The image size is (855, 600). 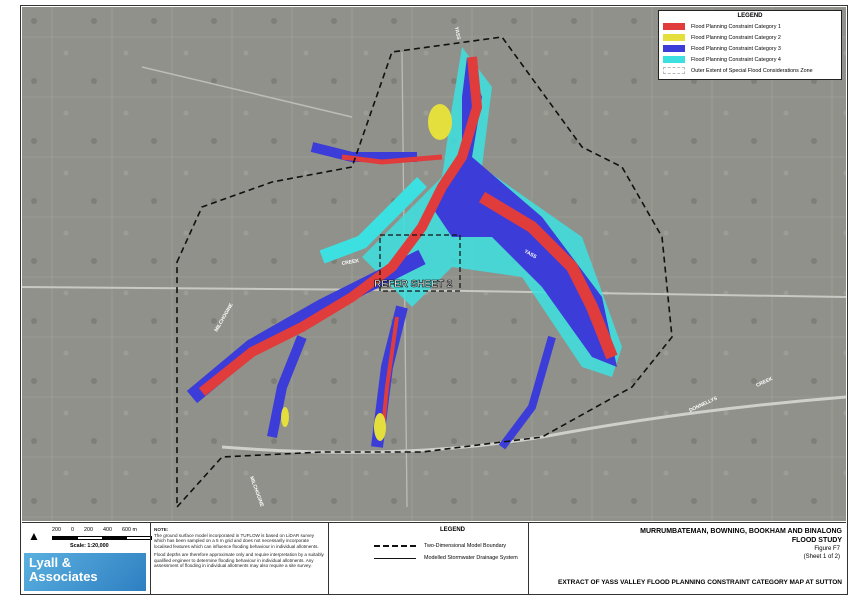 What do you see at coordinates (471, 558) in the screenshot?
I see `legend-label: Modelled Stormwater Drainage System` at bounding box center [471, 558].